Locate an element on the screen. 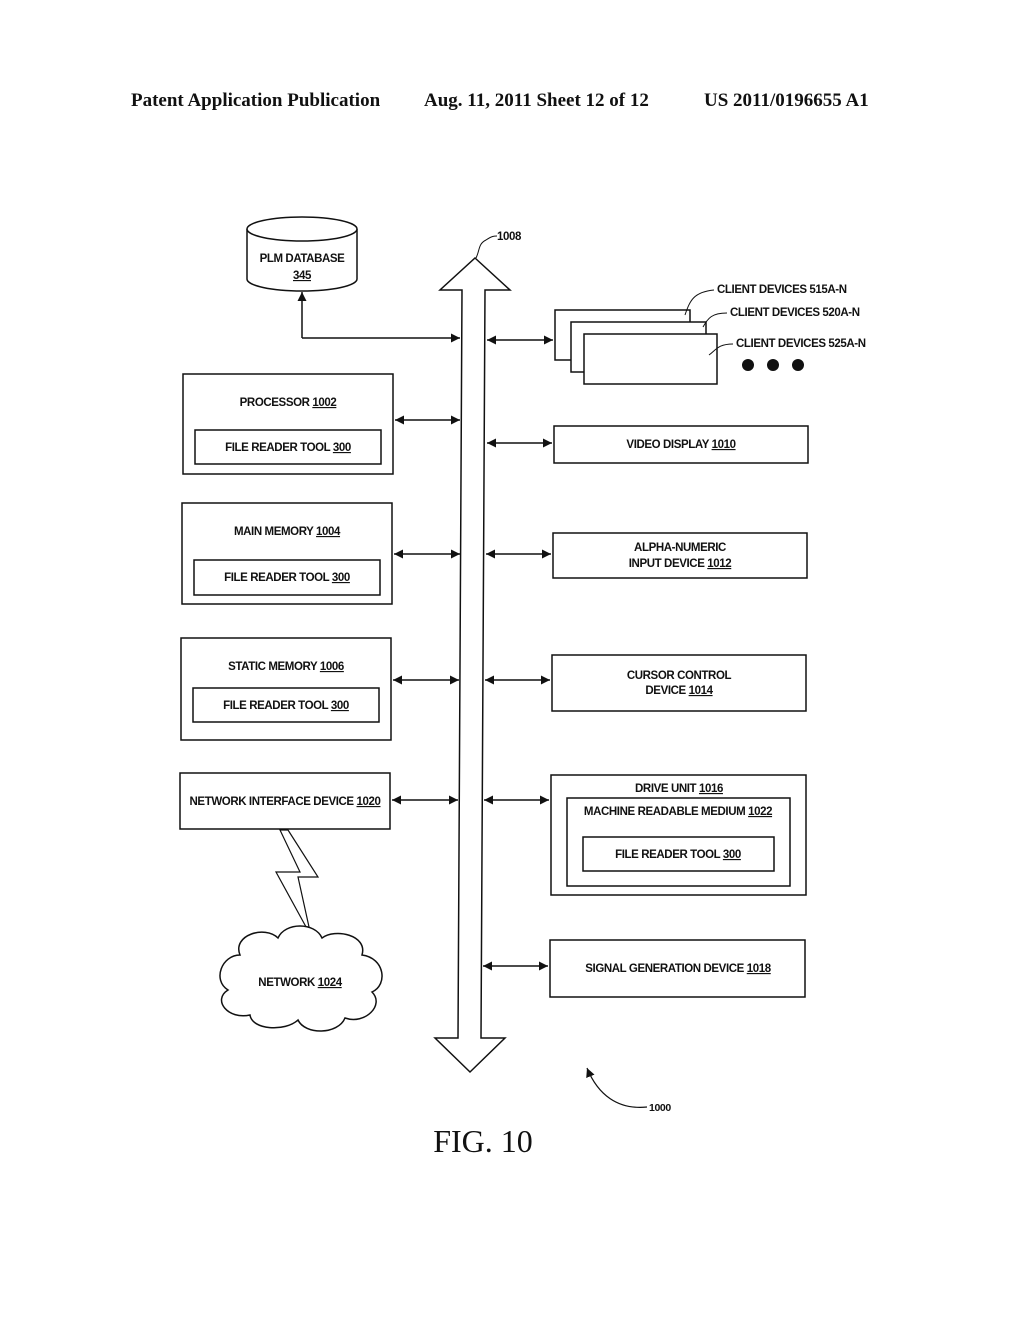 This screenshot has height=1320, width=1024. network-cloud: NETWORK 1024 is located at coordinates (301, 978).